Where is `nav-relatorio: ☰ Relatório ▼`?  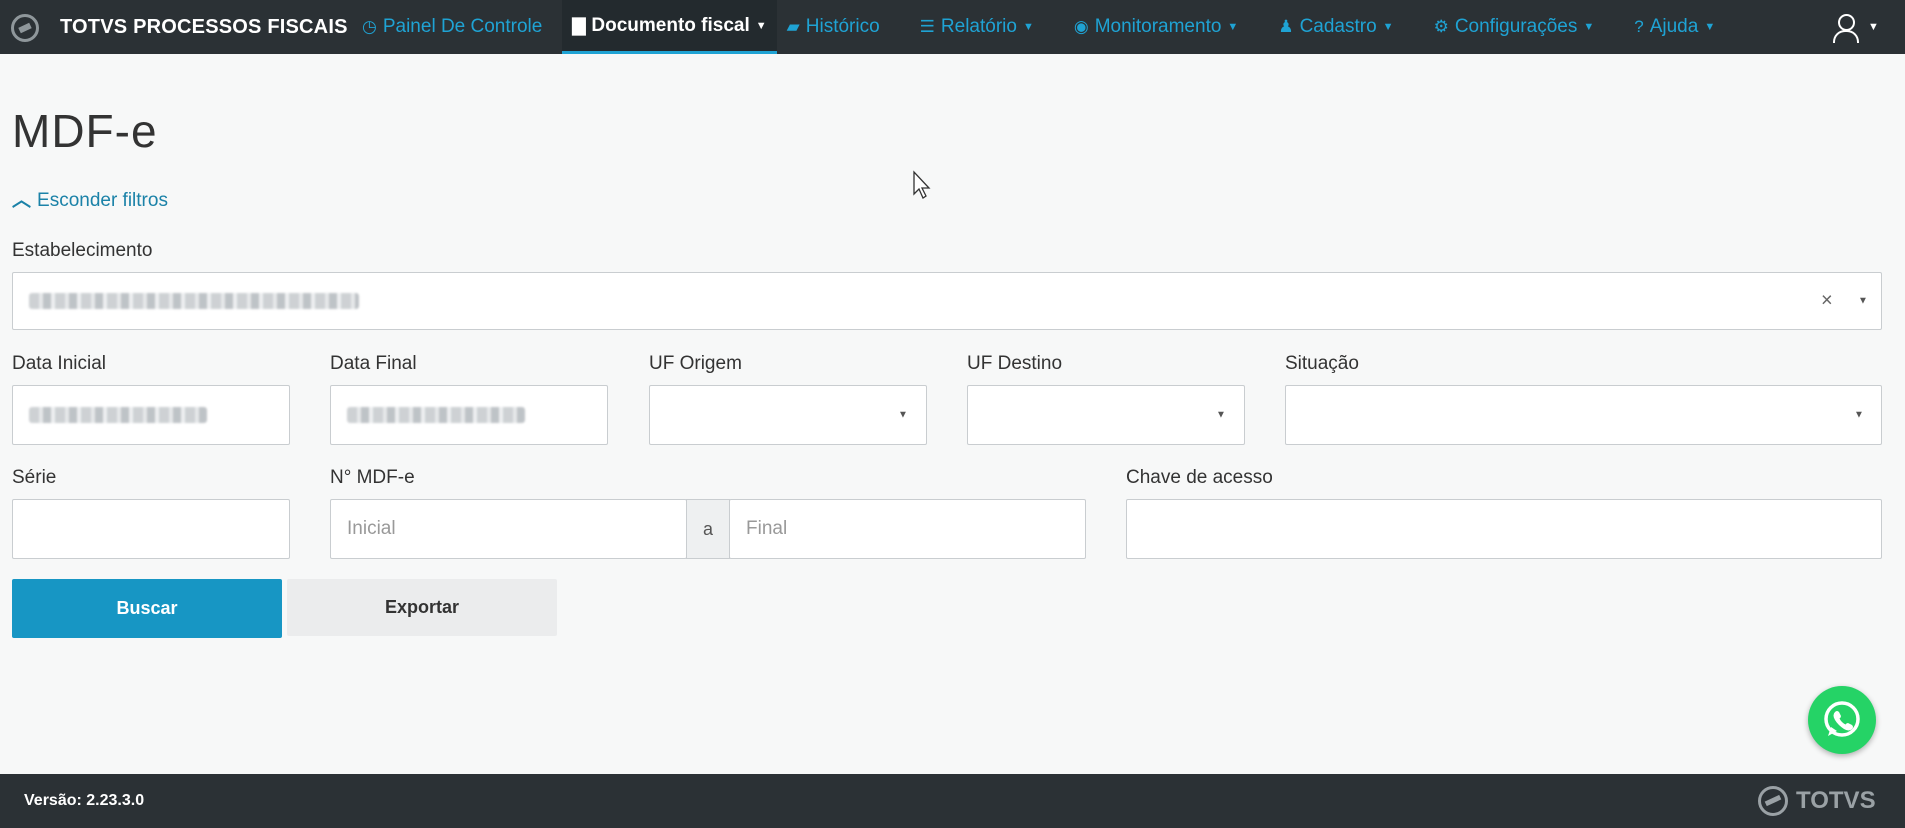
nav-relatorio: ☰ Relatório ▼ is located at coordinates (977, 27).